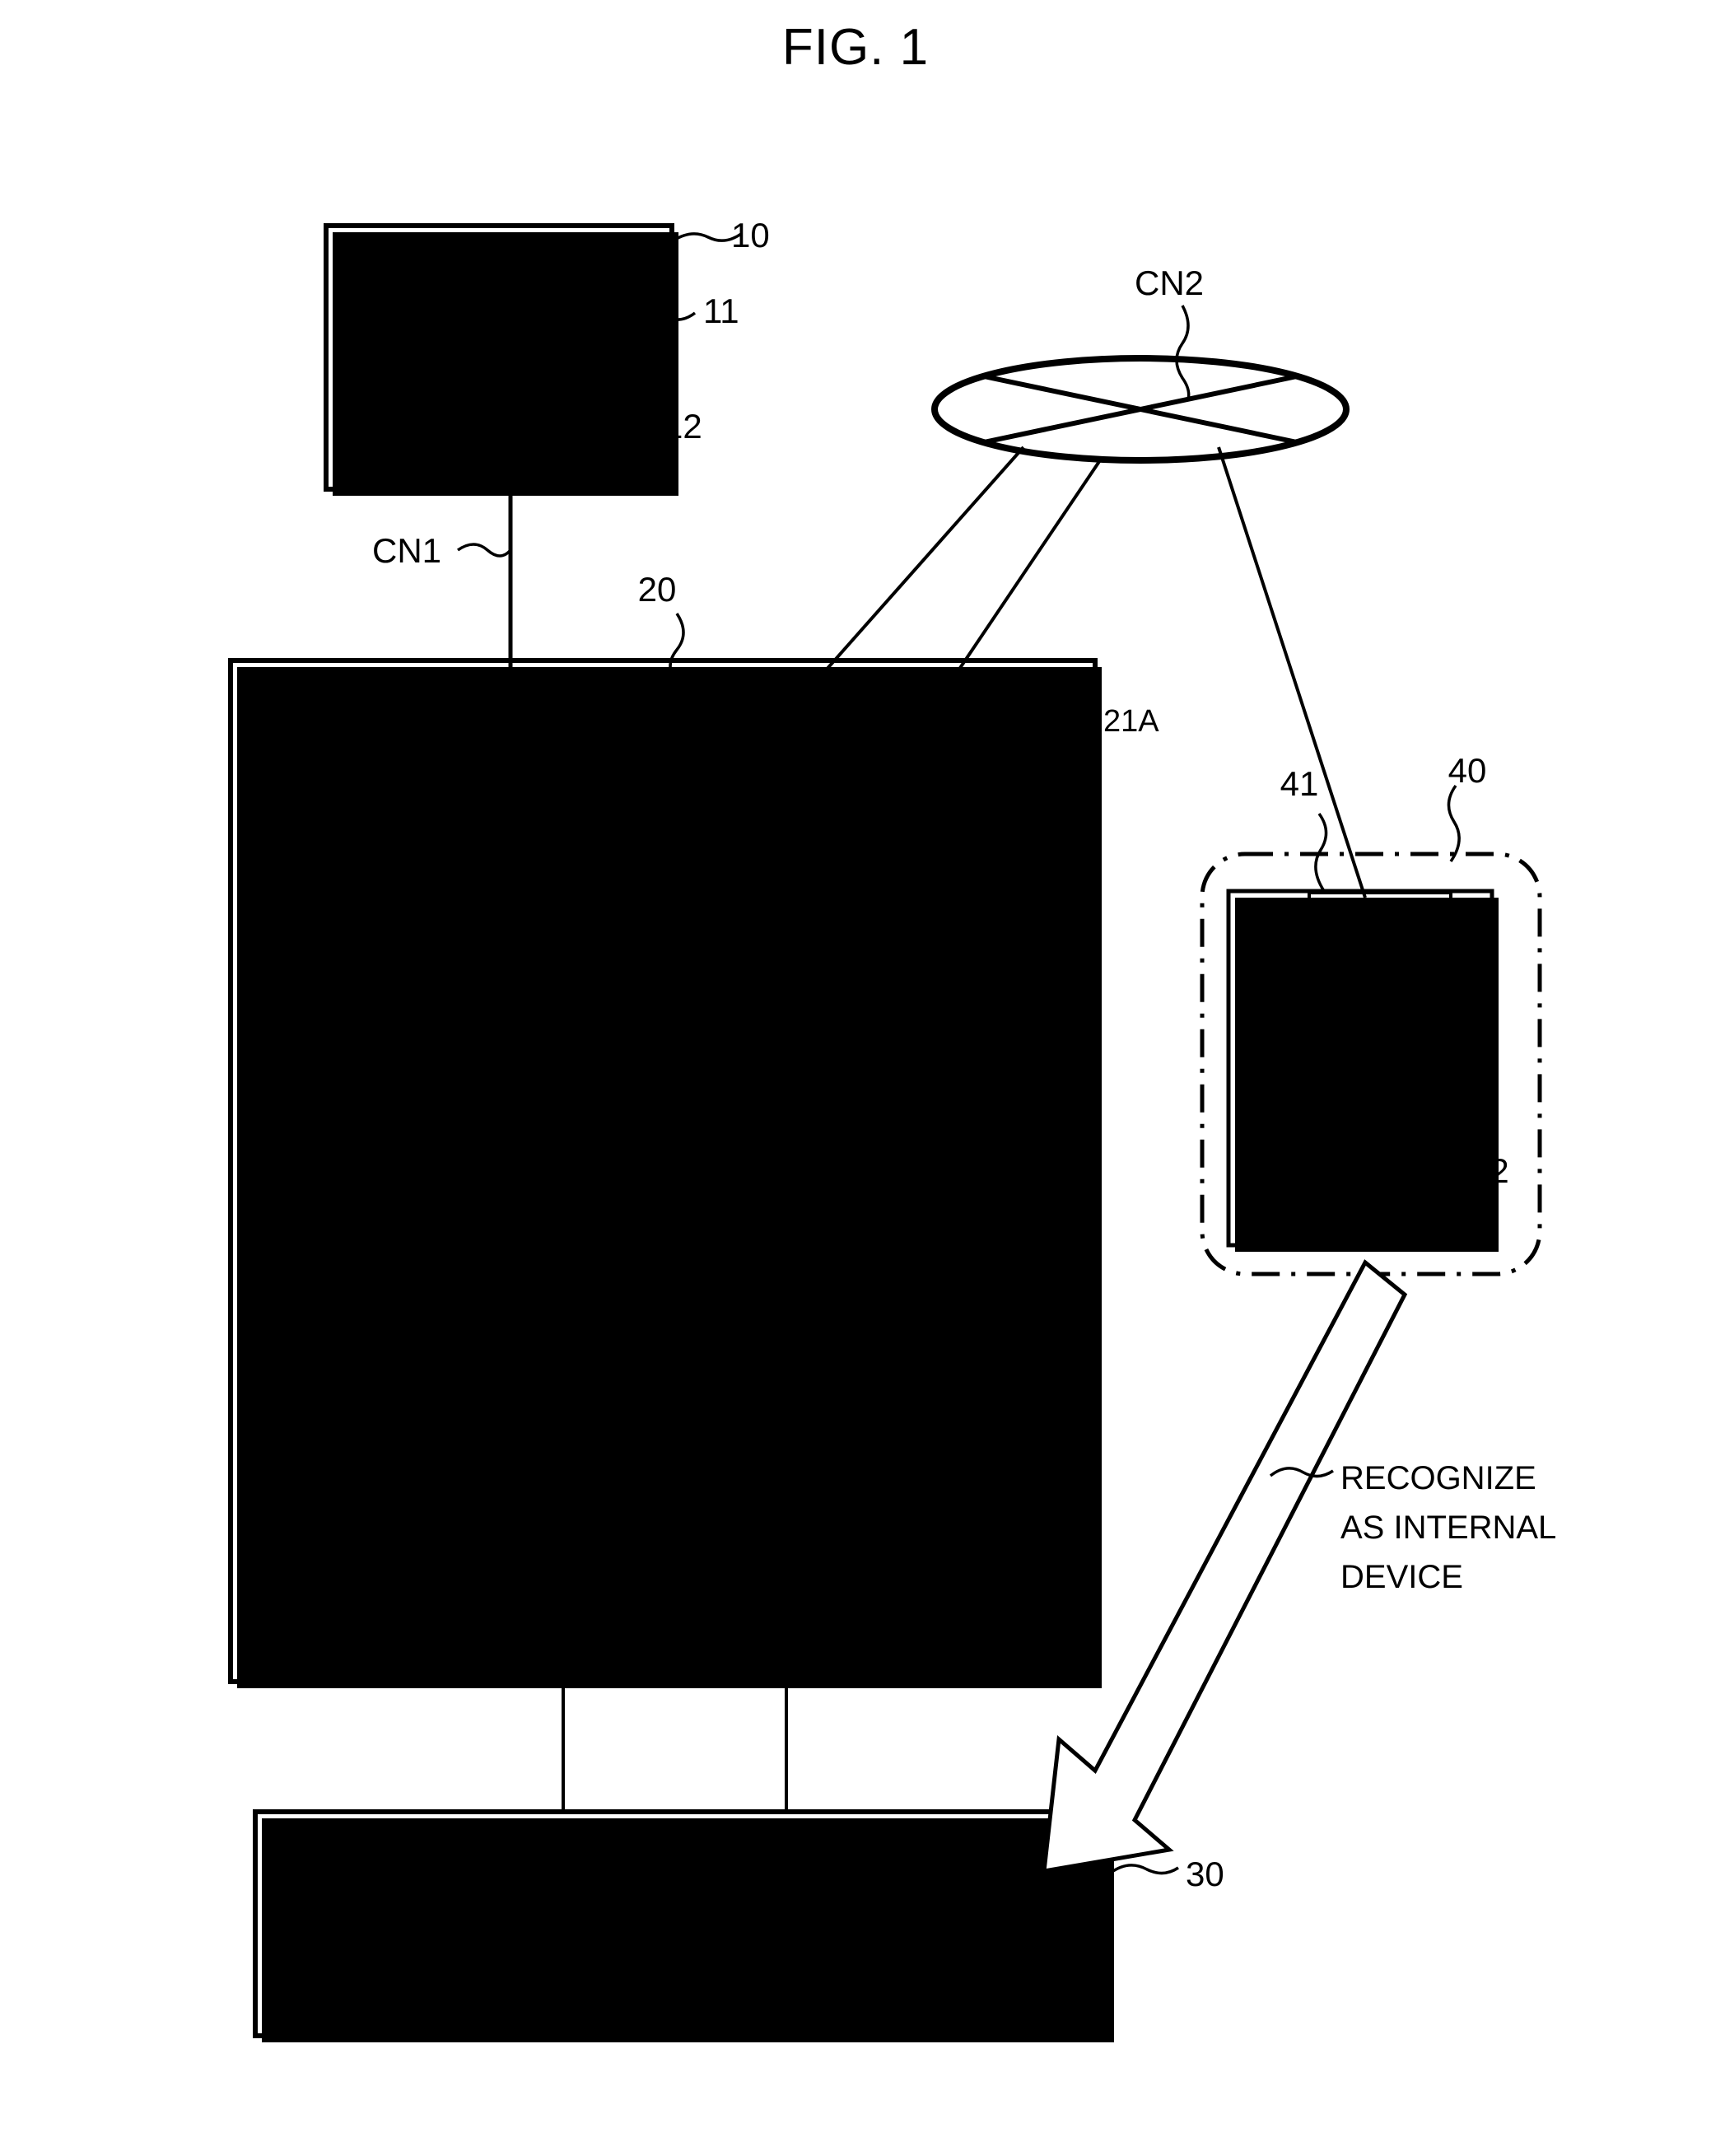 This screenshot has width=1711, height=2156. Describe the element at coordinates (547, 356) in the screenshot. I see `host-computer: APPLICATION HBA 10 11 12` at that location.